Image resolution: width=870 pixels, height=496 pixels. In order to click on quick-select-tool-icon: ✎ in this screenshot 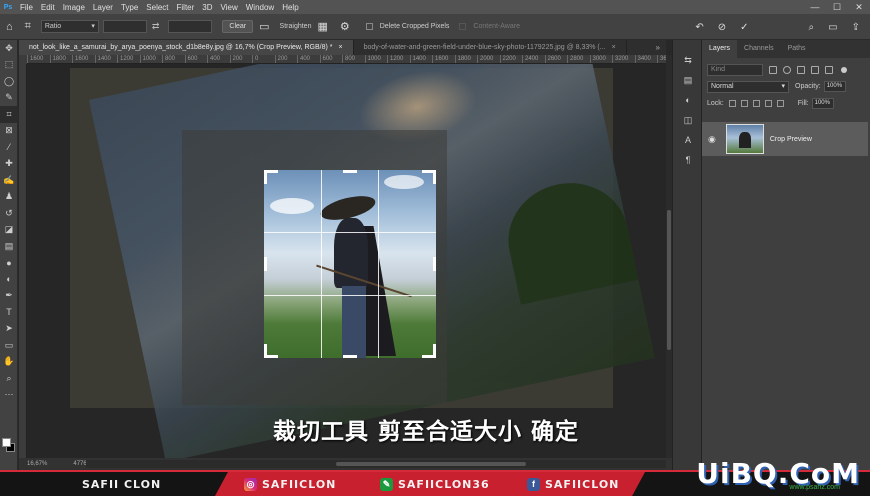, I will do `click(9, 98)`.